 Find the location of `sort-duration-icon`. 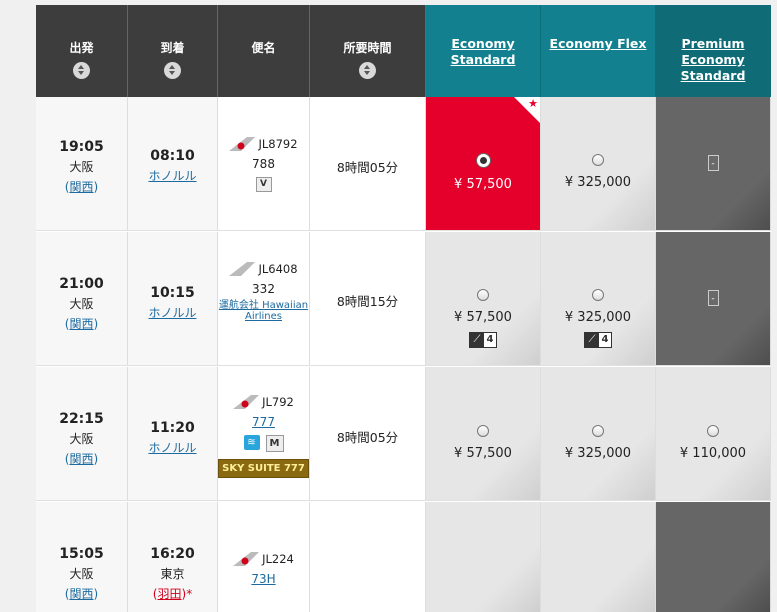

sort-duration-icon is located at coordinates (367, 70).